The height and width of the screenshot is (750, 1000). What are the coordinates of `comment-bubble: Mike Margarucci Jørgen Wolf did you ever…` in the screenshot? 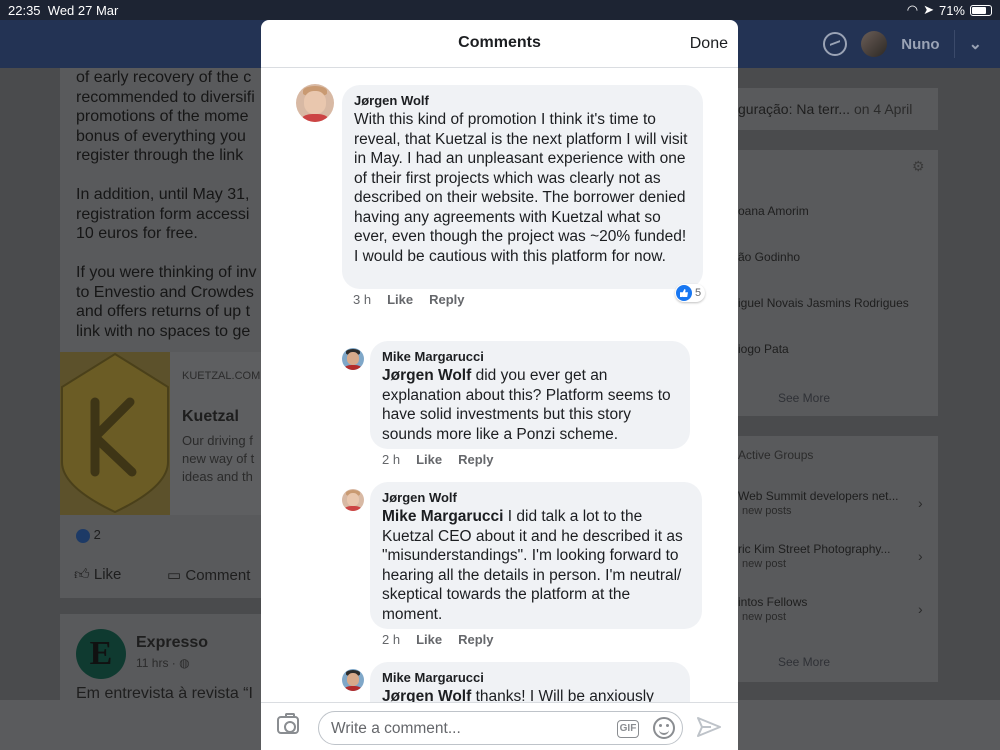 It's located at (530, 395).